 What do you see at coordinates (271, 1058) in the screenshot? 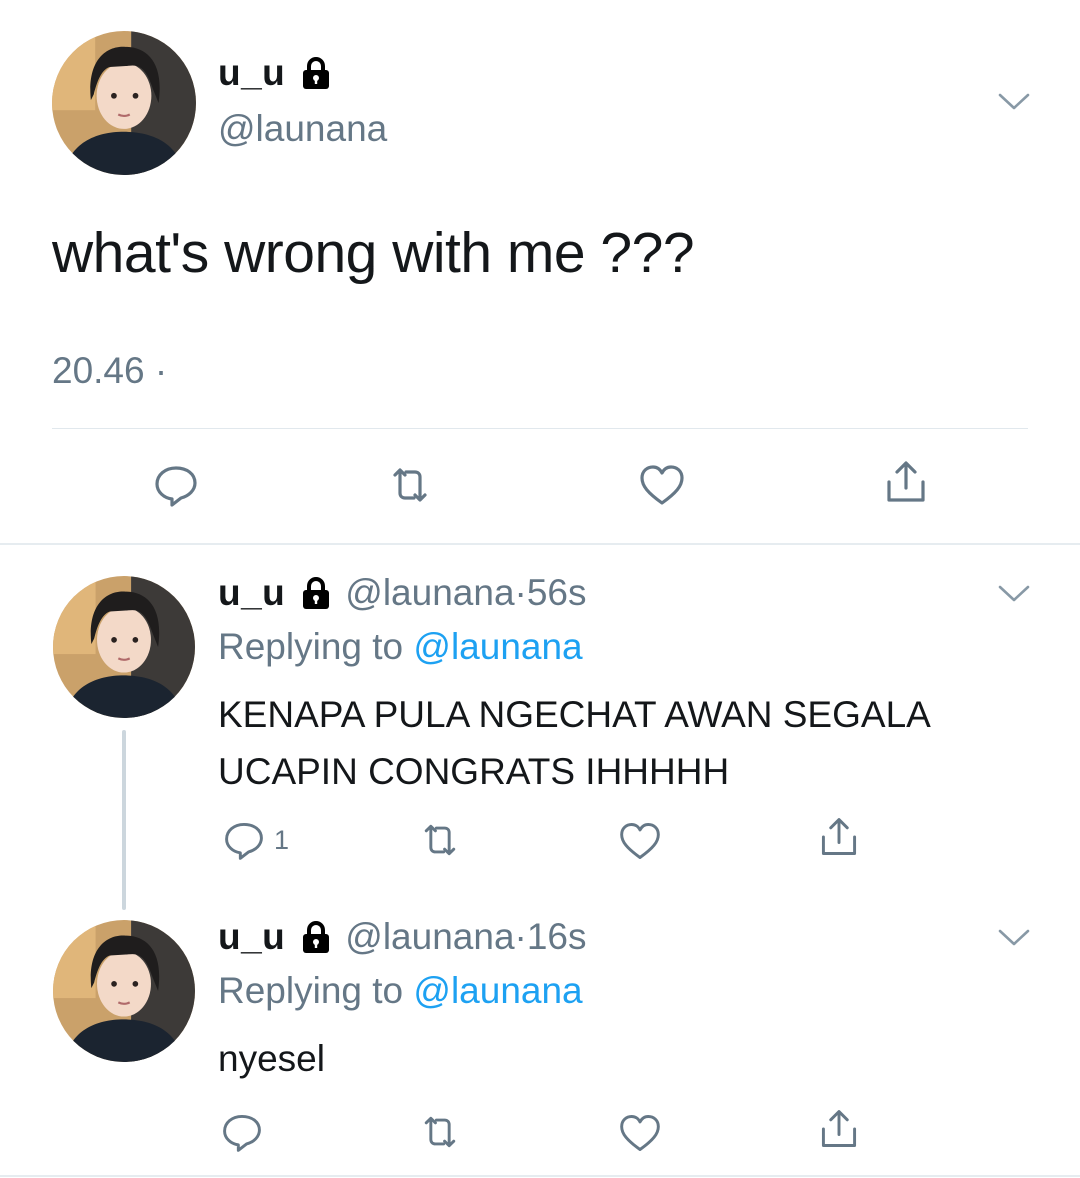
I see `reply-text: nyesel` at bounding box center [271, 1058].